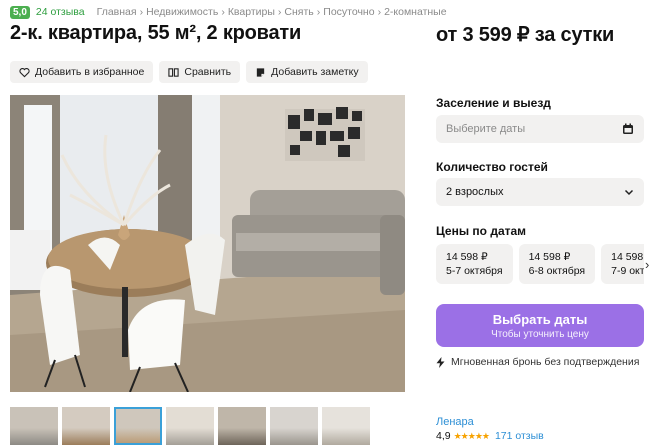 This screenshot has height=445, width=656. What do you see at coordinates (156, 33) in the screenshot?
I see `page-title: 2-к. квартира, 55 м², 2 кровати` at bounding box center [156, 33].